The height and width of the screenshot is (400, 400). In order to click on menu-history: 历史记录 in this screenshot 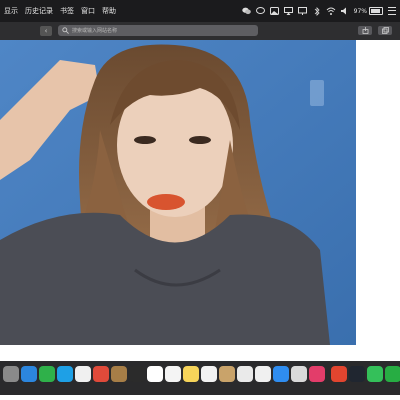, I will do `click(39, 11)`.